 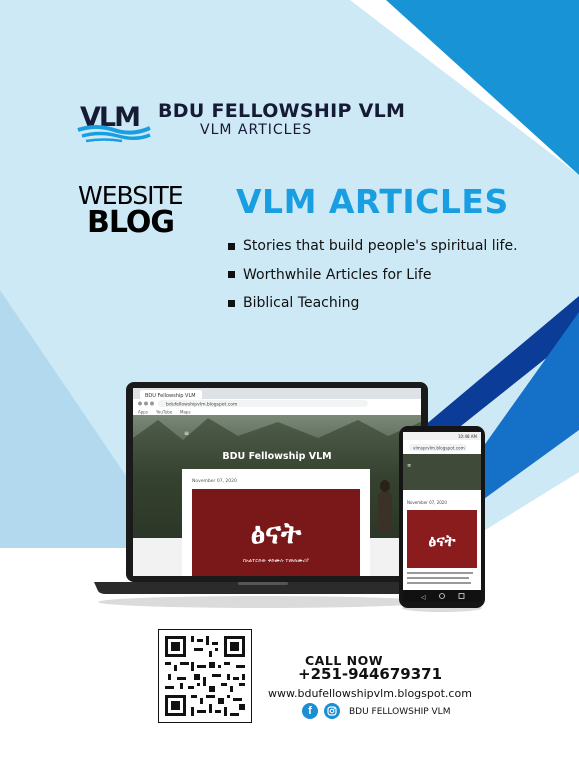 I want to click on browser-tab-title: BDU Fellowship VLM, so click(x=170, y=396).